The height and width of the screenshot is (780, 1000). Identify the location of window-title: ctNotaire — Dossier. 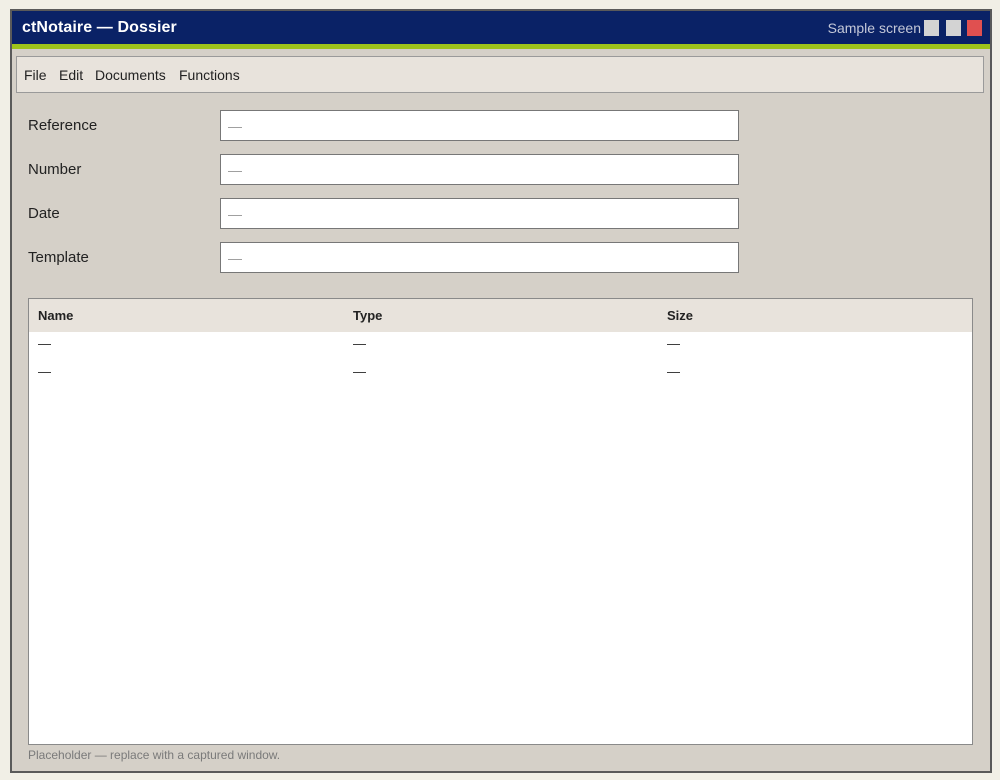
(99, 27).